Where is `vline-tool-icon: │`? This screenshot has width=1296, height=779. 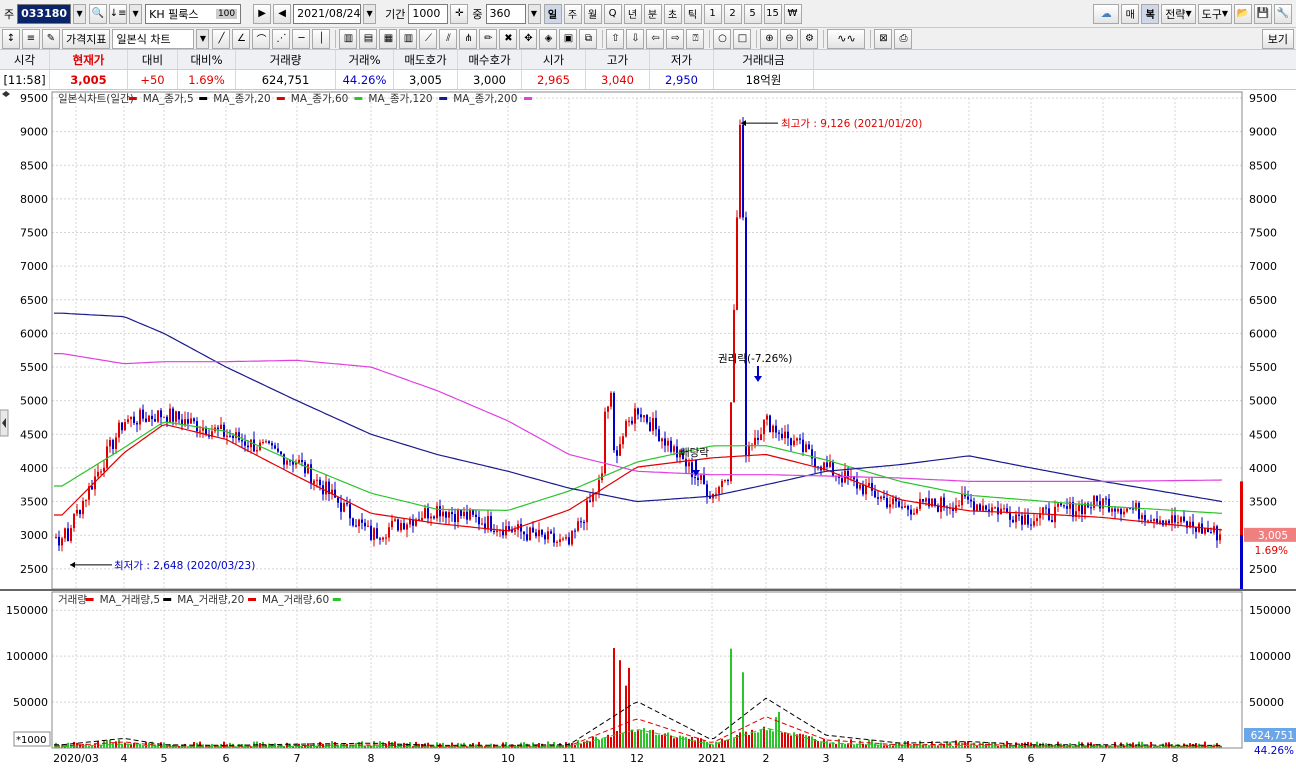 vline-tool-icon: │ is located at coordinates (321, 38).